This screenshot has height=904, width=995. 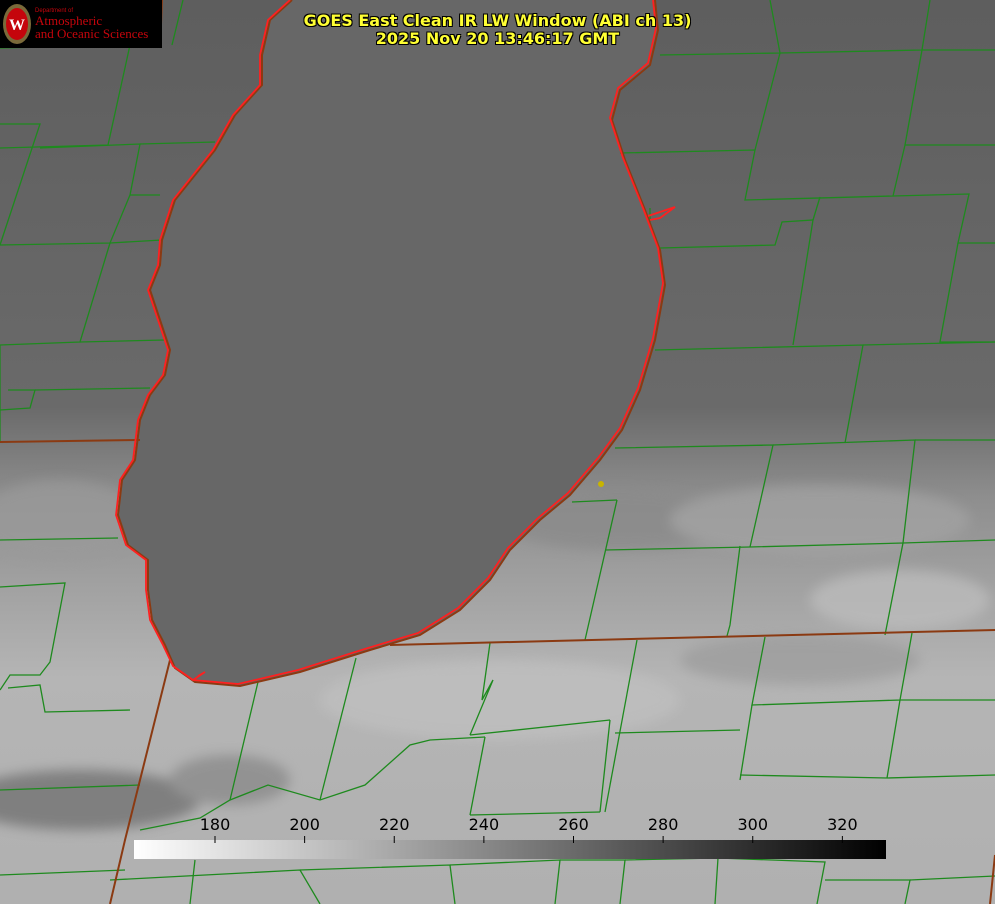 What do you see at coordinates (304, 824) in the screenshot?
I see `colorbar-tick-label: 200` at bounding box center [304, 824].